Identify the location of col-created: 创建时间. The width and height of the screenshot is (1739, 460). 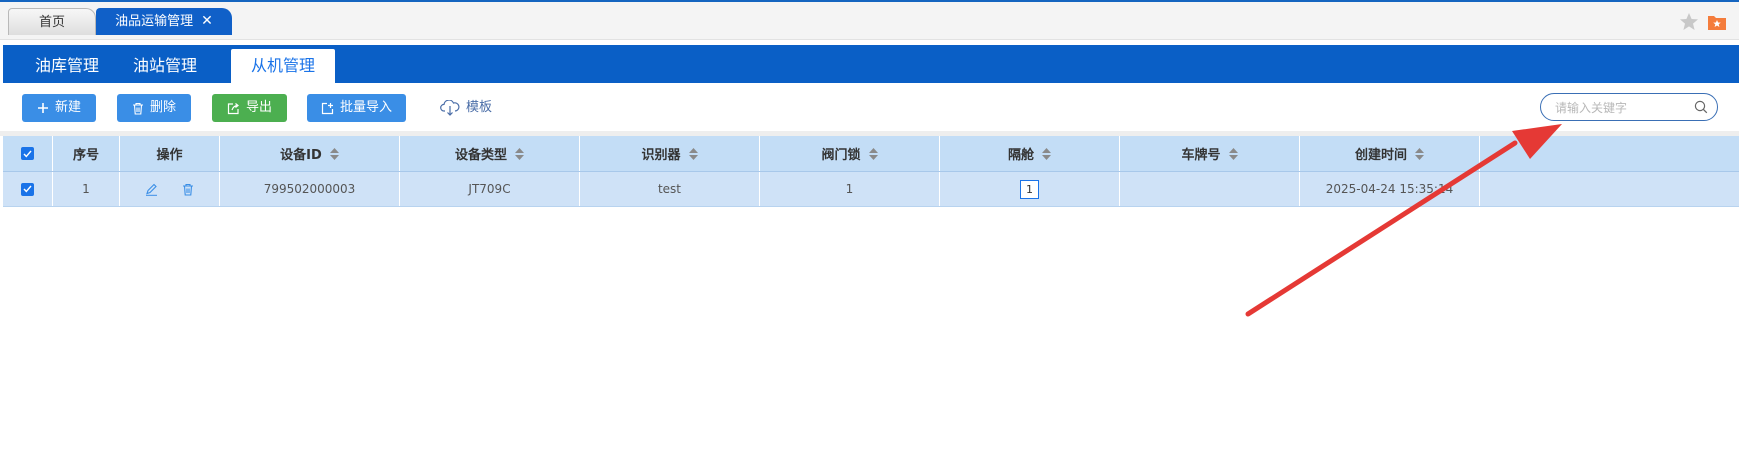
(1390, 153).